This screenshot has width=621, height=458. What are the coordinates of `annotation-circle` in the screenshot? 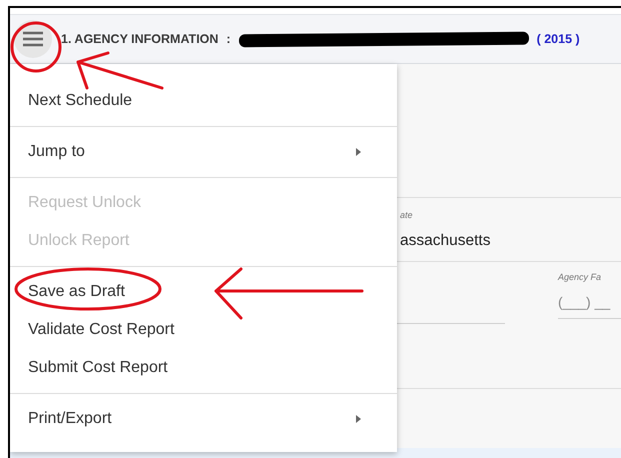 It's located at (36, 47).